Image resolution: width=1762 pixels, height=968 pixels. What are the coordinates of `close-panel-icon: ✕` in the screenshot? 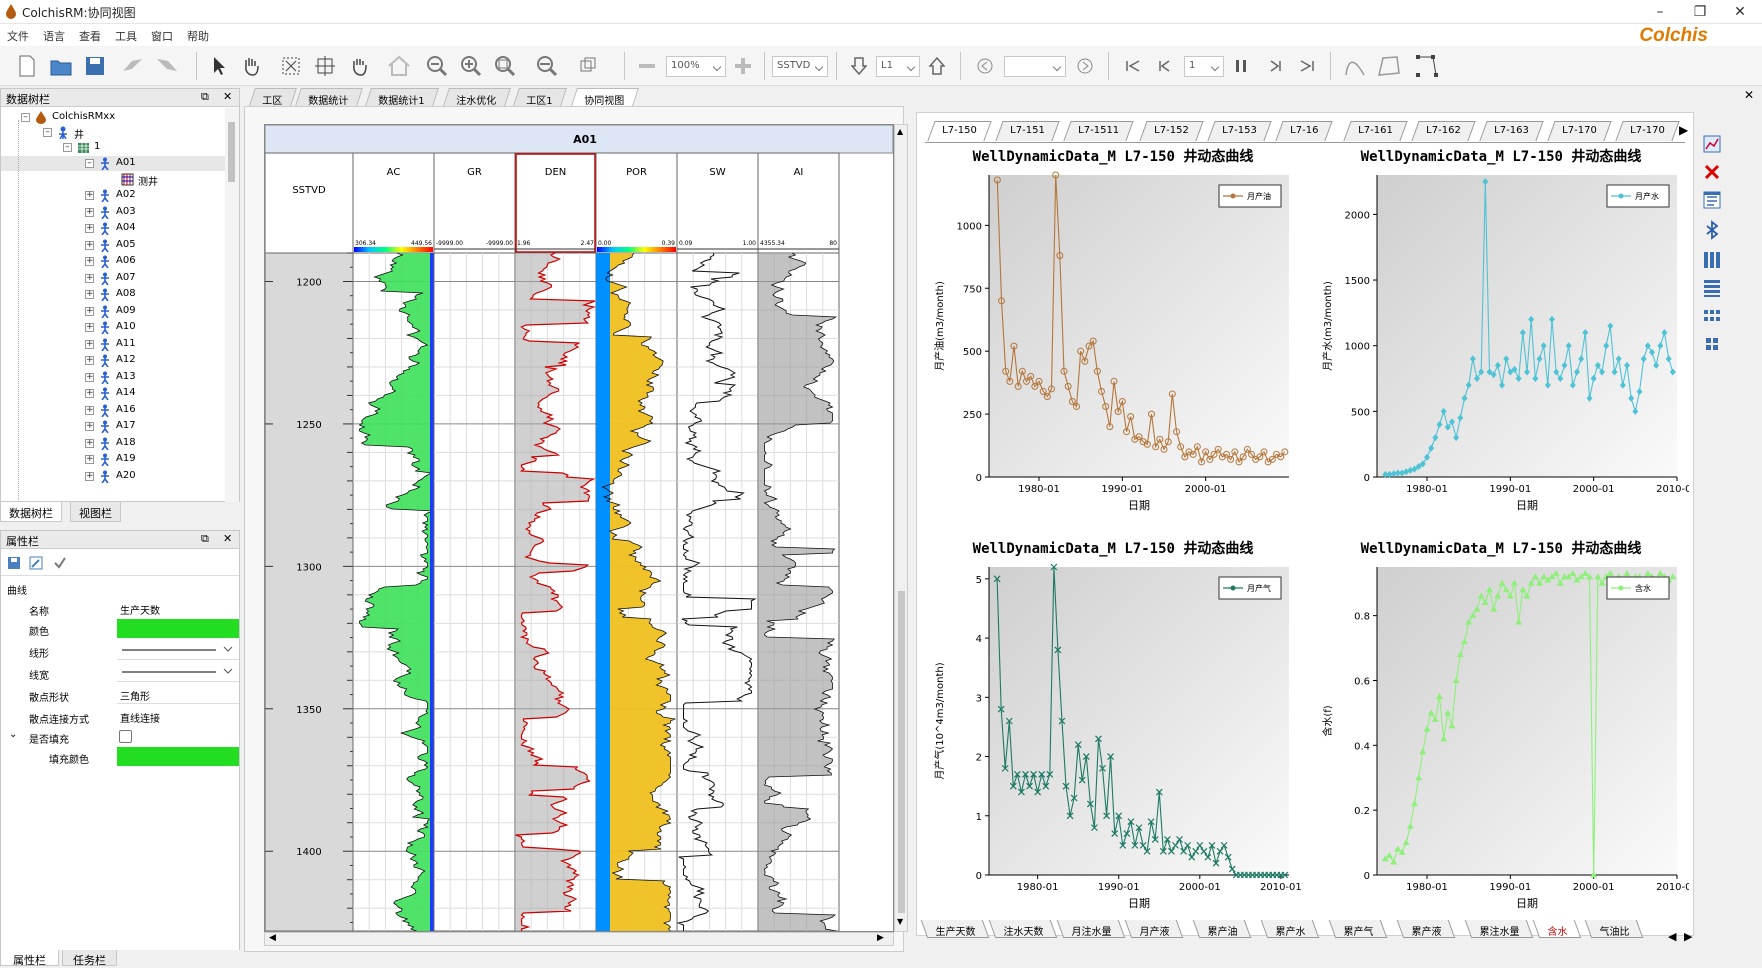 It's located at (227, 96).